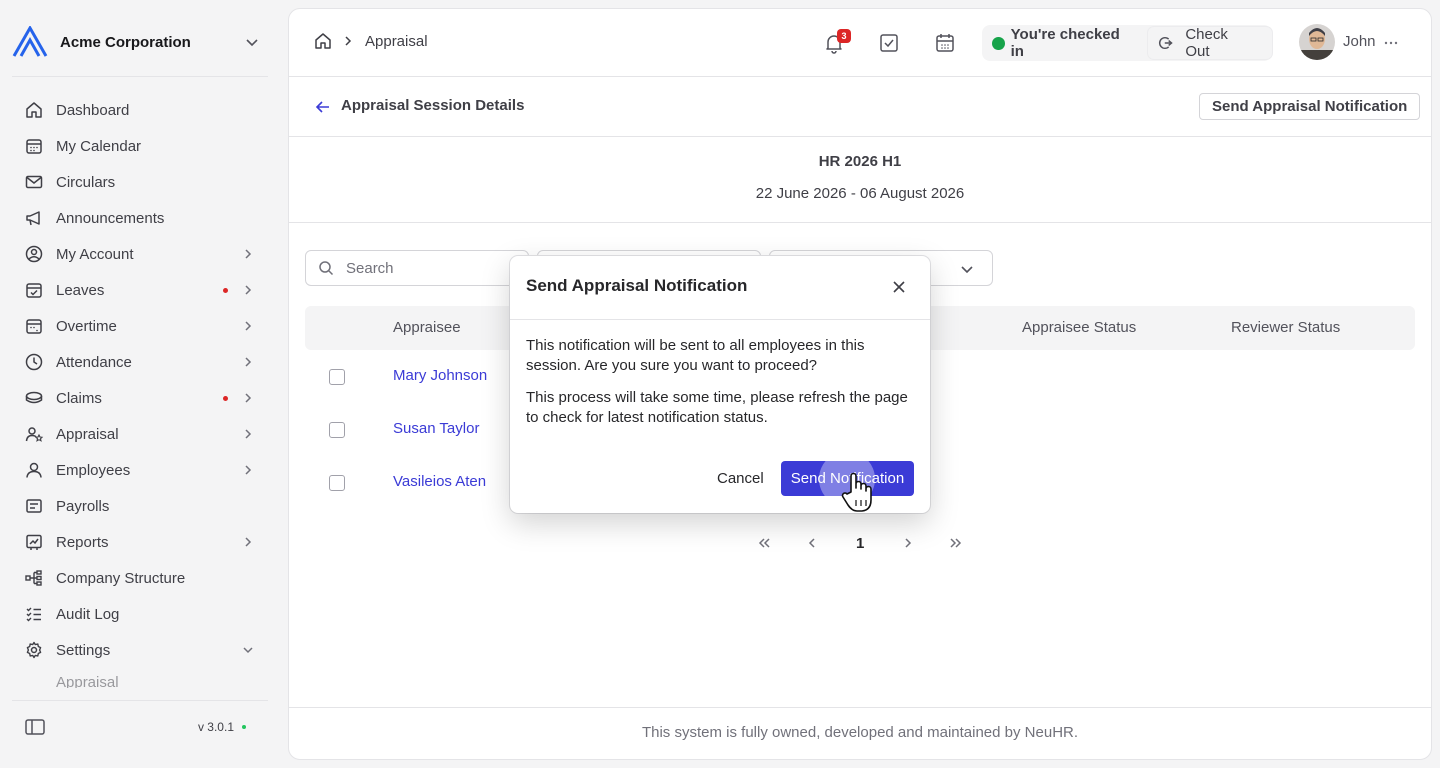 Image resolution: width=1440 pixels, height=768 pixels. Describe the element at coordinates (94, 362) in the screenshot. I see `sidebar-item-label: Attendance` at that location.